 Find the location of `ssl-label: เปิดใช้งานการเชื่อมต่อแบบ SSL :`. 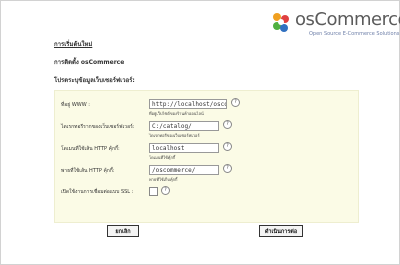

ssl-label: เปิดใช้งานการเชื่อมต่อแบบ SSL : is located at coordinates (97, 192).